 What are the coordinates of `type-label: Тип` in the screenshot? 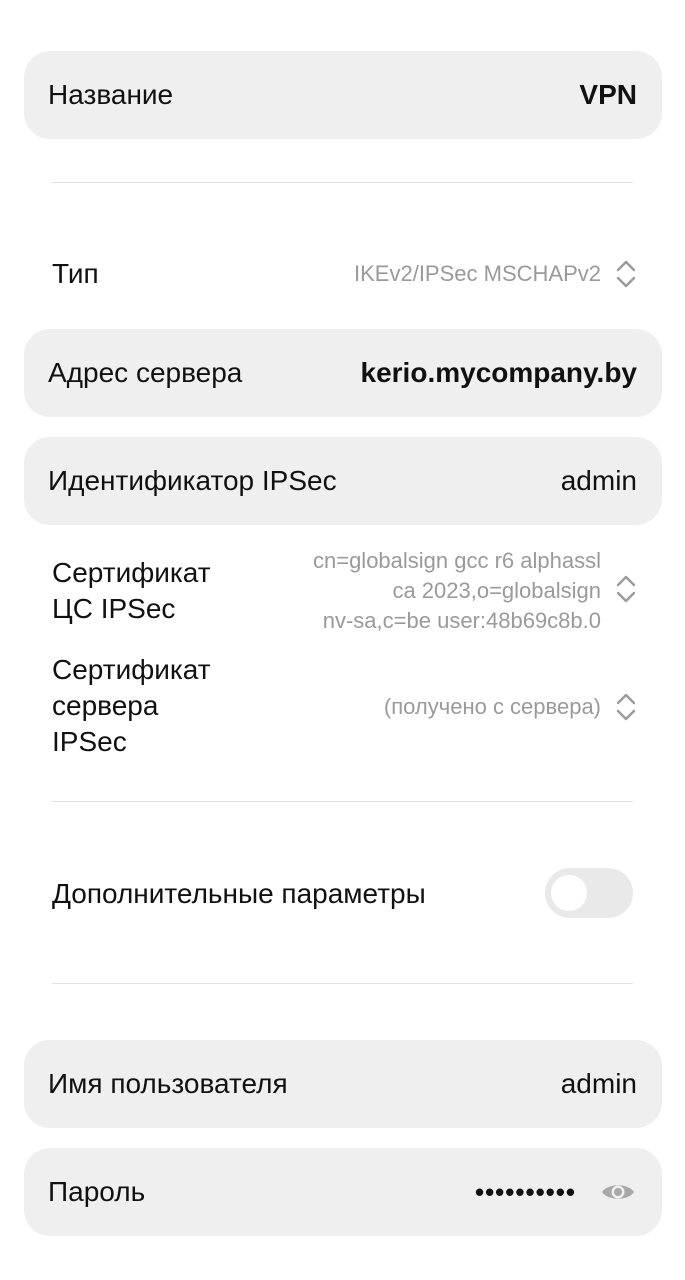 It's located at (75, 273).